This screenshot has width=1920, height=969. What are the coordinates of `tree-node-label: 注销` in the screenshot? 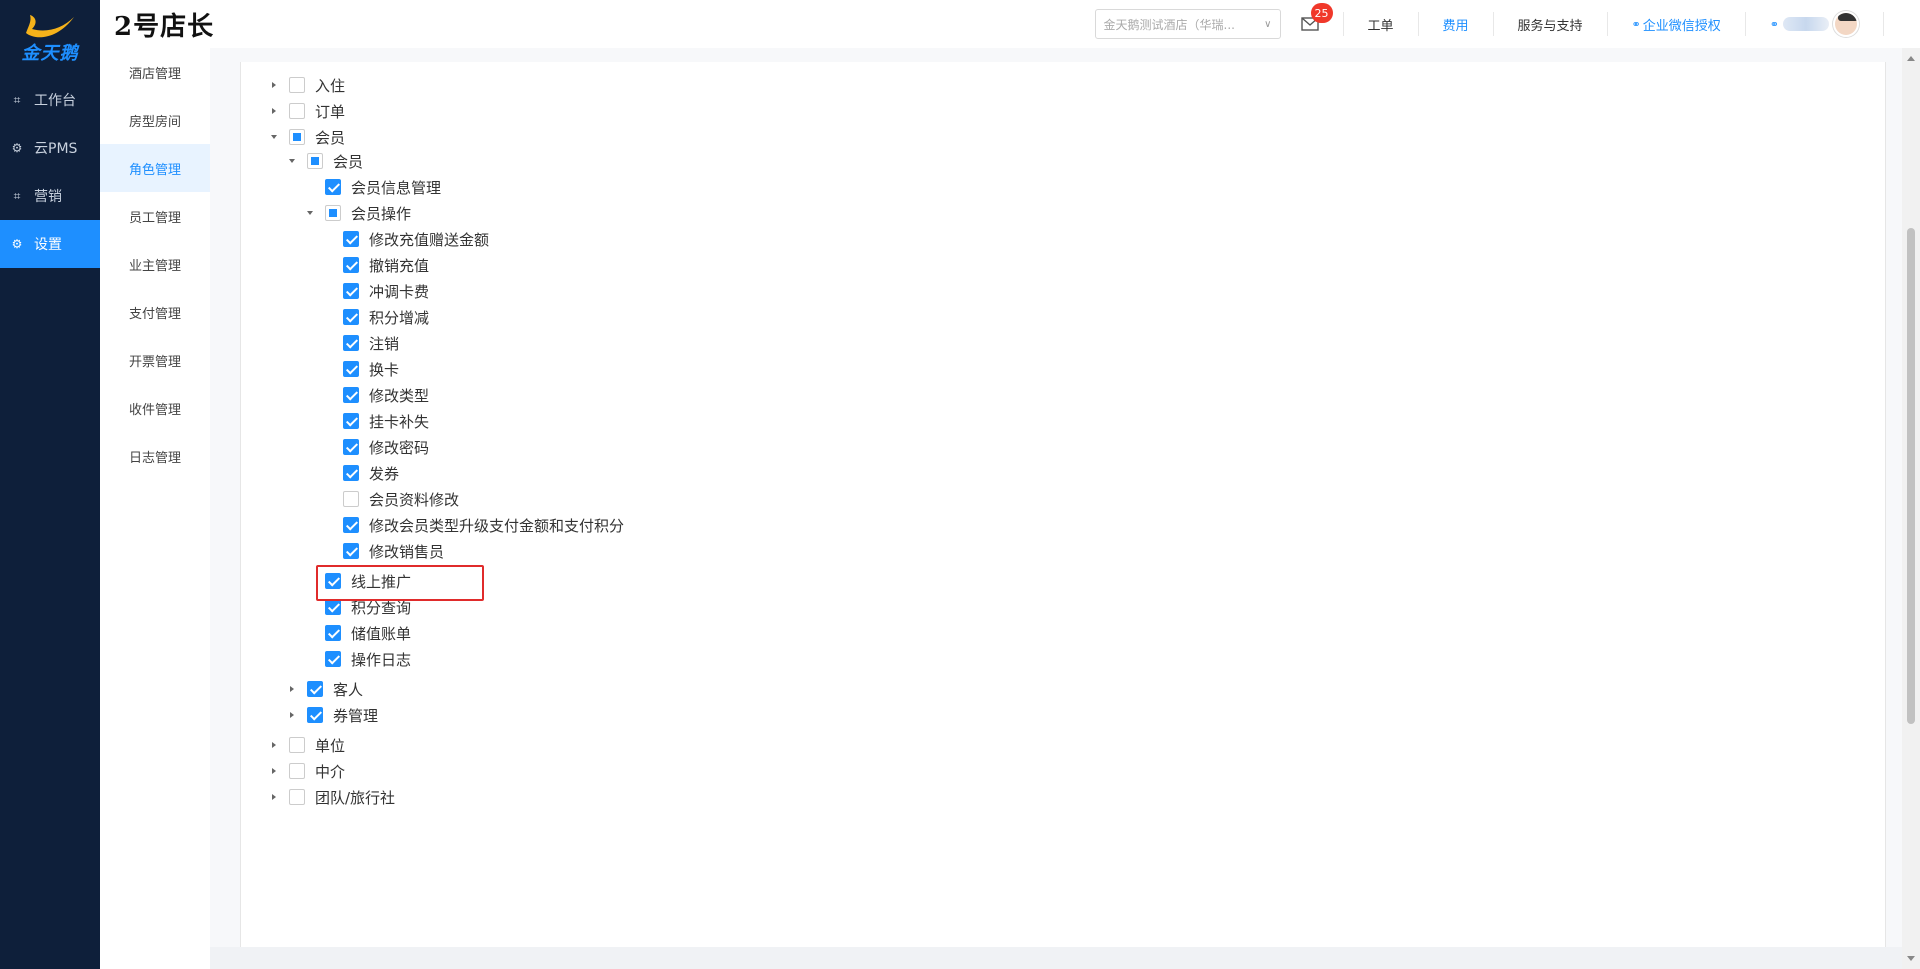 It's located at (384, 343).